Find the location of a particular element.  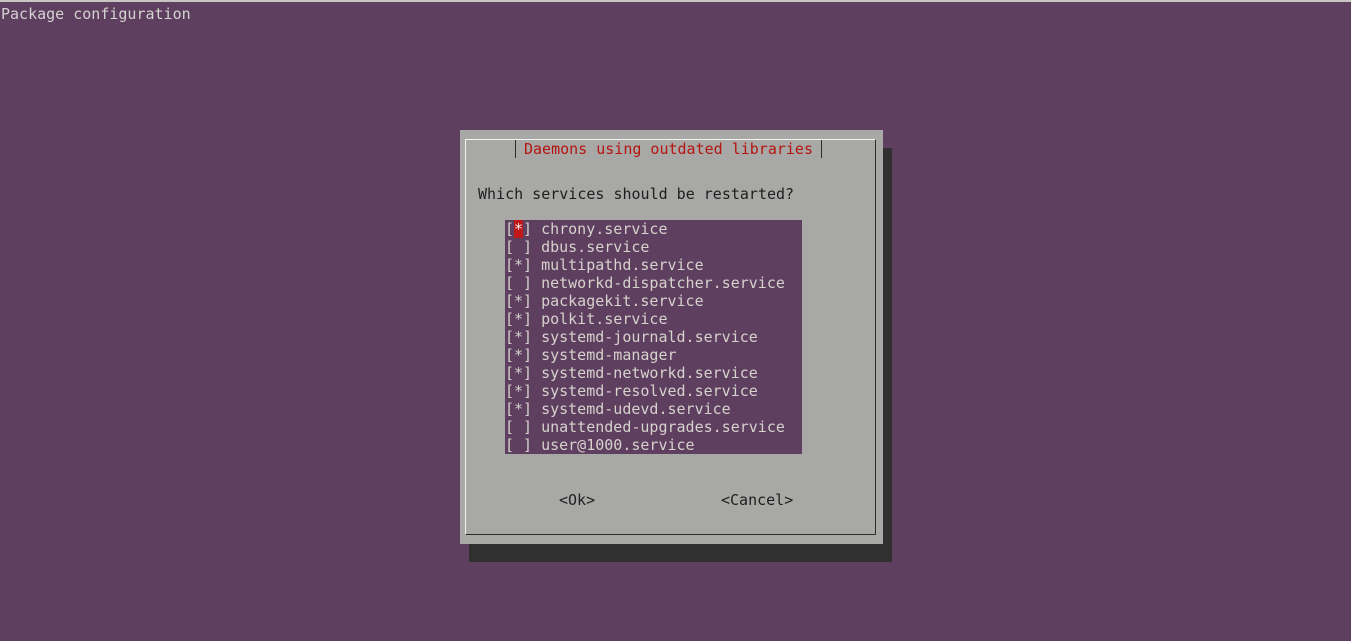

service-item: [*] chrony.service is located at coordinates (653, 229).